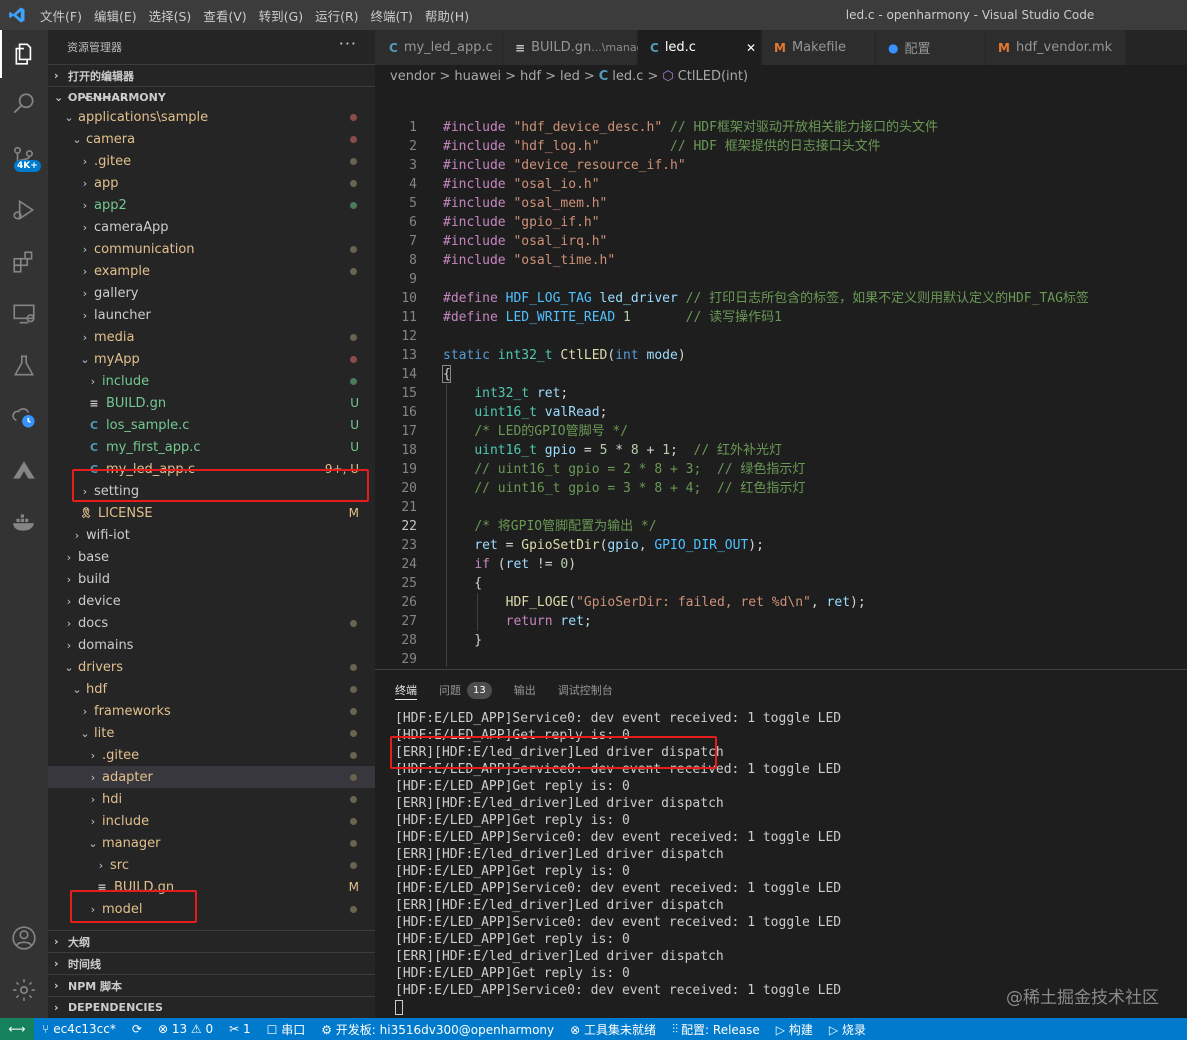  Describe the element at coordinates (24, 314) in the screenshot. I see `remote-explorer-icon` at that location.